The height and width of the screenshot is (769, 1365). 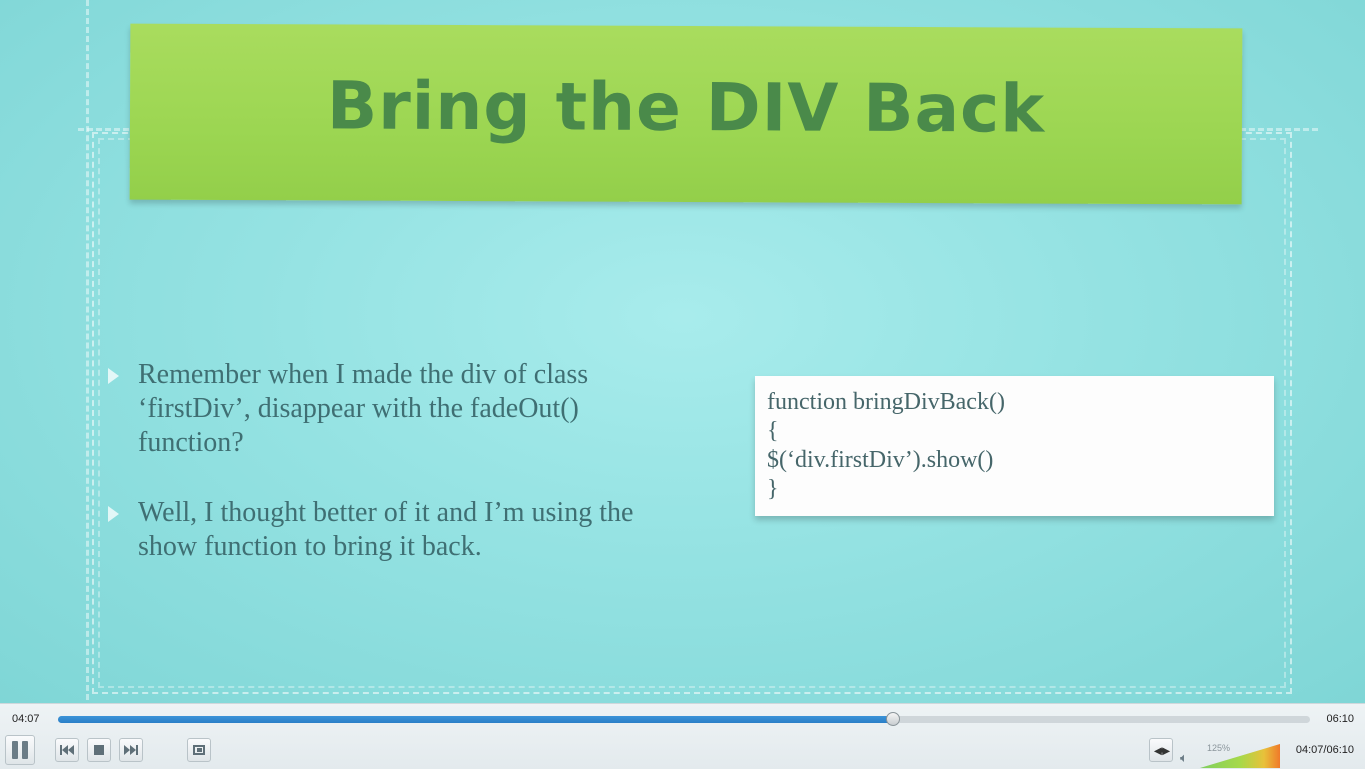 I want to click on player-controls: 04:07 06:10 ◂•▸ 🔈︎ 125% 04:07/06:10, so click(x=682, y=736).